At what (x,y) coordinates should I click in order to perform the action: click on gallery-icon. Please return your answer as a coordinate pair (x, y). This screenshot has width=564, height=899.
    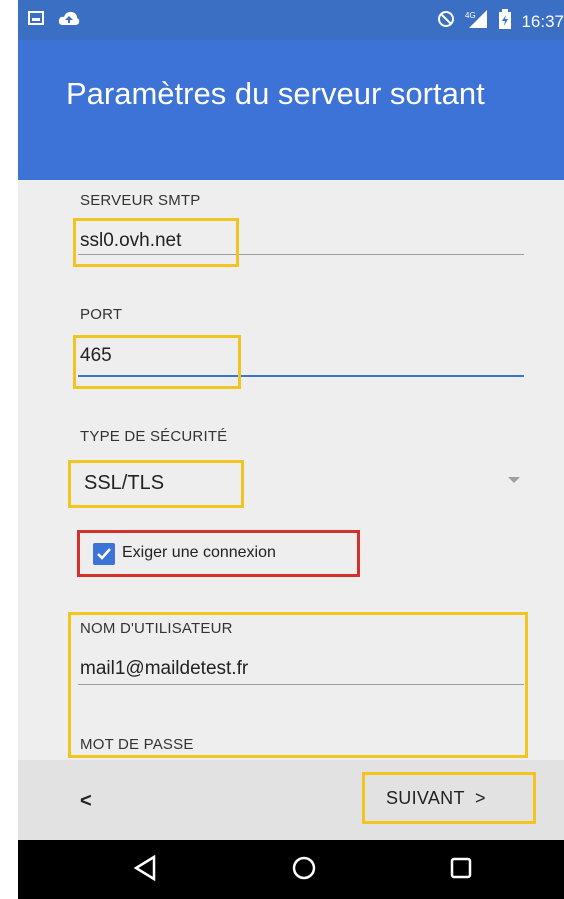
    Looking at the image, I should click on (36, 20).